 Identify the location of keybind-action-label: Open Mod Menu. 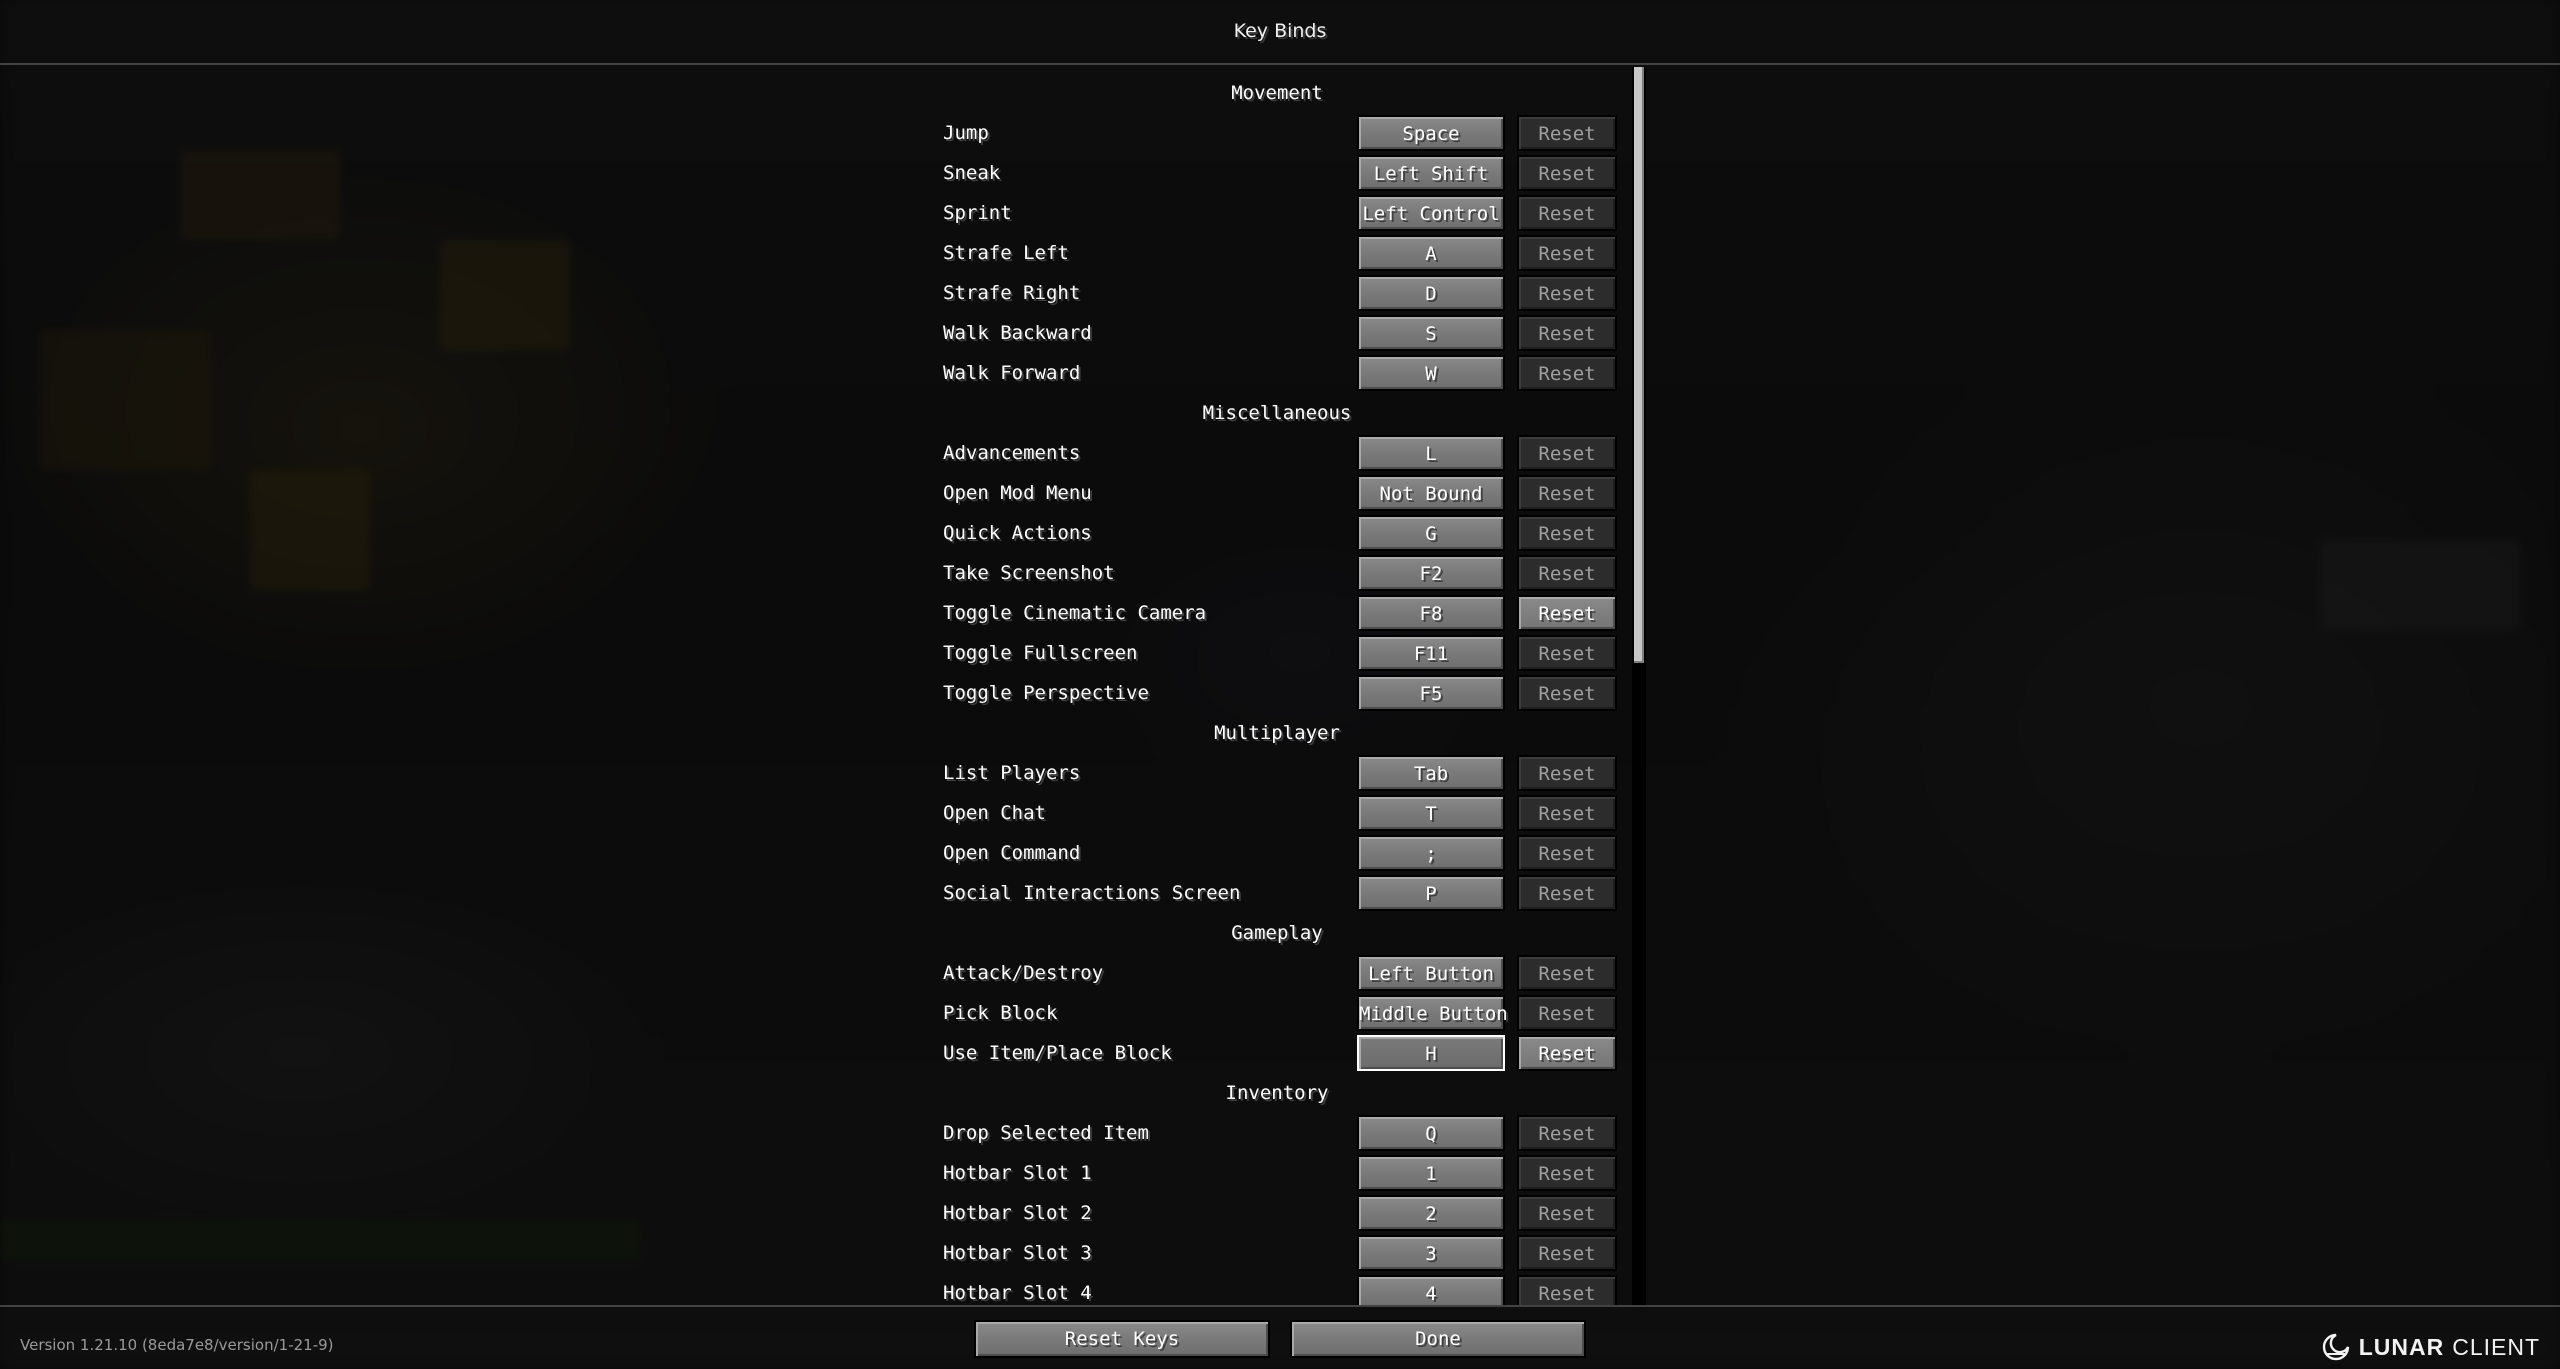
(1017, 493).